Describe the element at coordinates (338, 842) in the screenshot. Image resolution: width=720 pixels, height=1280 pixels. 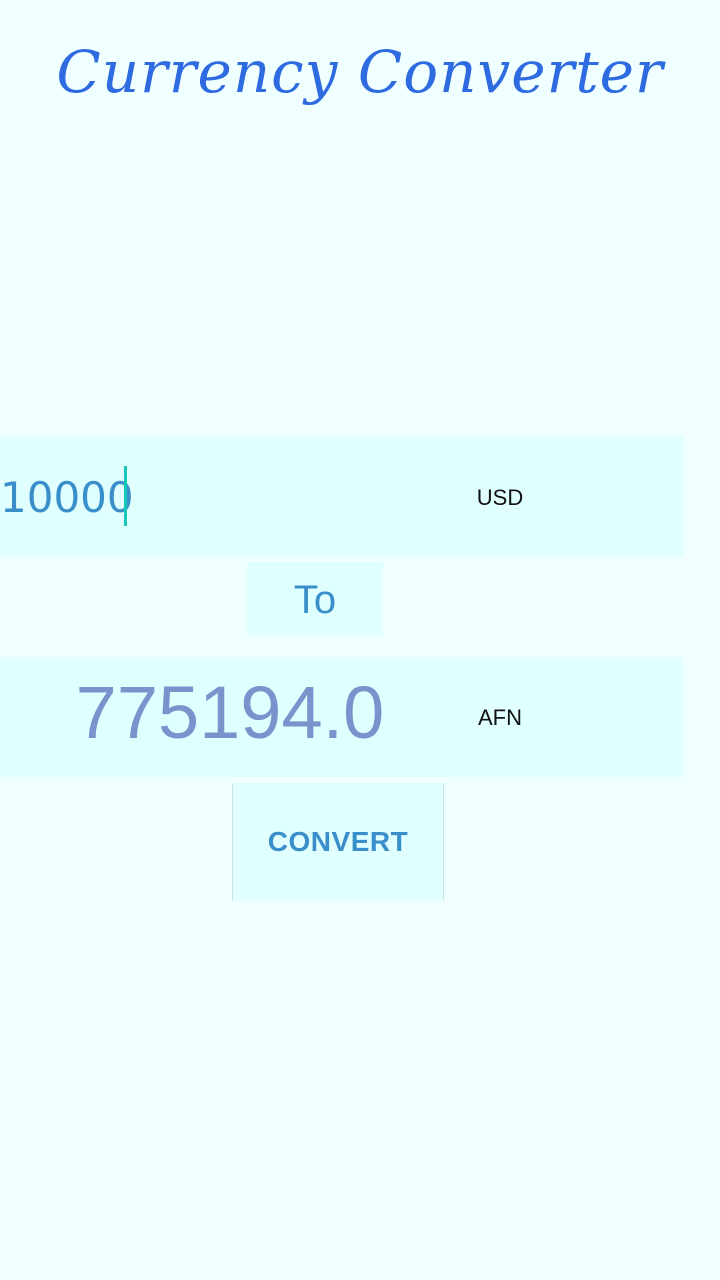
I see `convert-button: CONVERT` at that location.